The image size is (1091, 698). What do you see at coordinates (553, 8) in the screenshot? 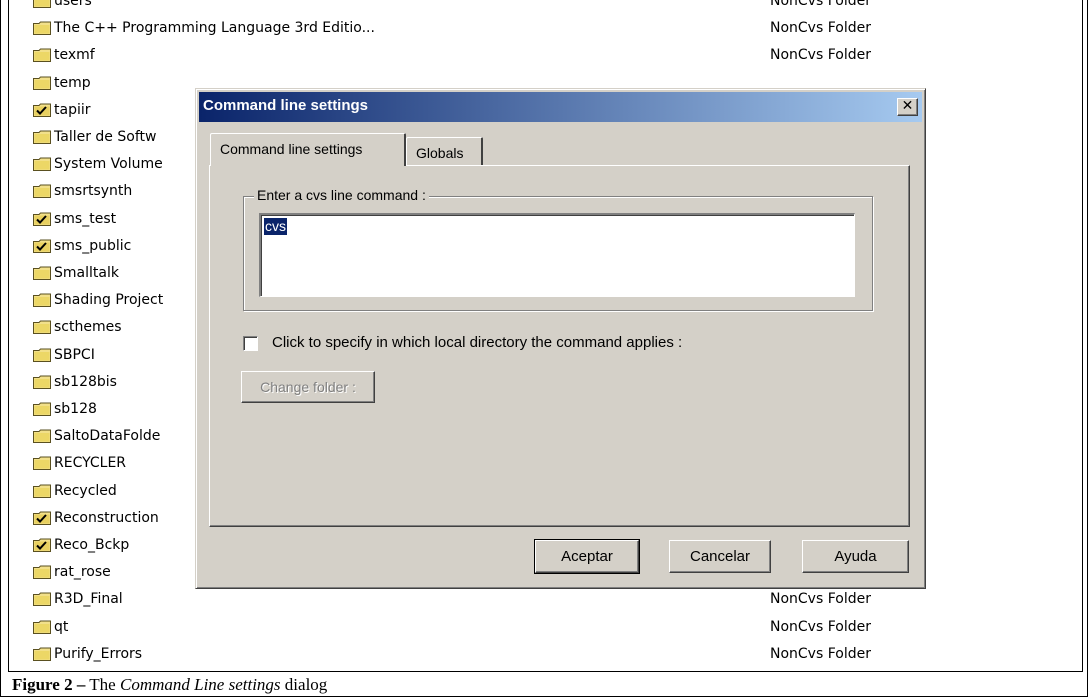
I see `list-item: users NonCvs Folder` at bounding box center [553, 8].